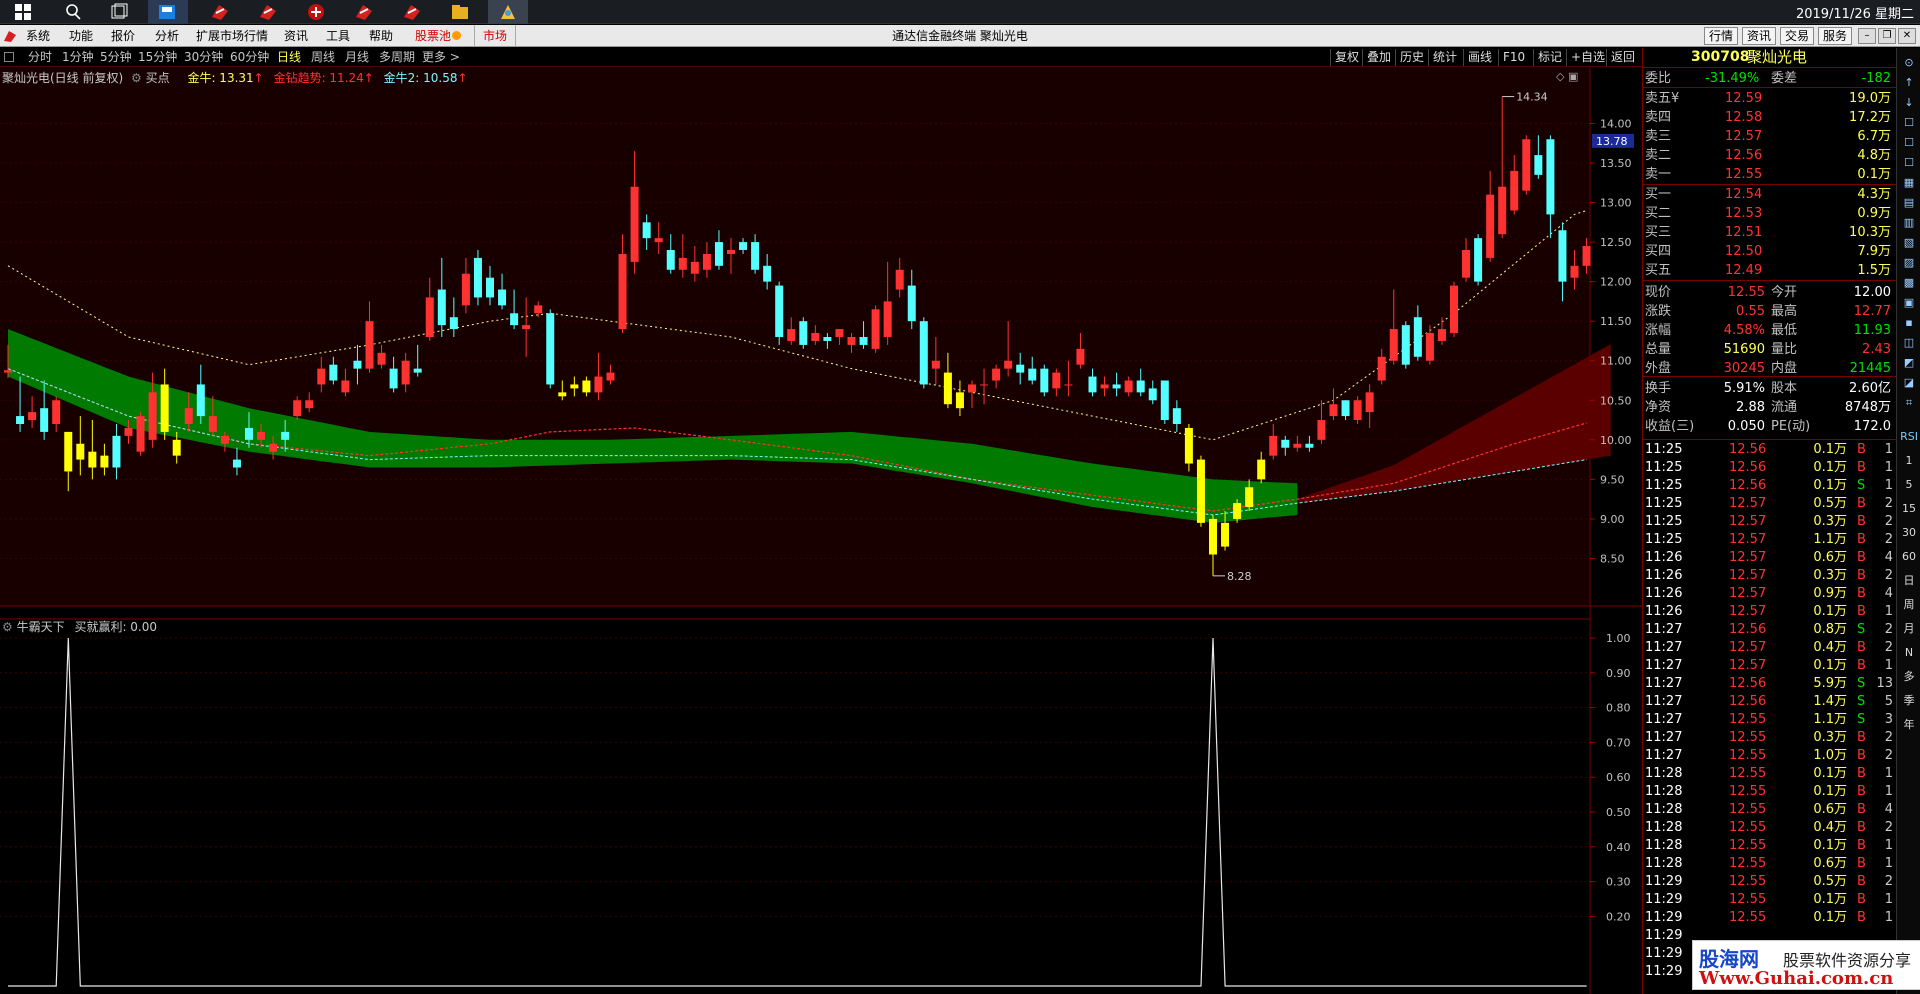 Image resolution: width=1920 pixels, height=994 pixels. I want to click on tick-row: 11:29 12.55 0.5万 B 2, so click(1770, 882).